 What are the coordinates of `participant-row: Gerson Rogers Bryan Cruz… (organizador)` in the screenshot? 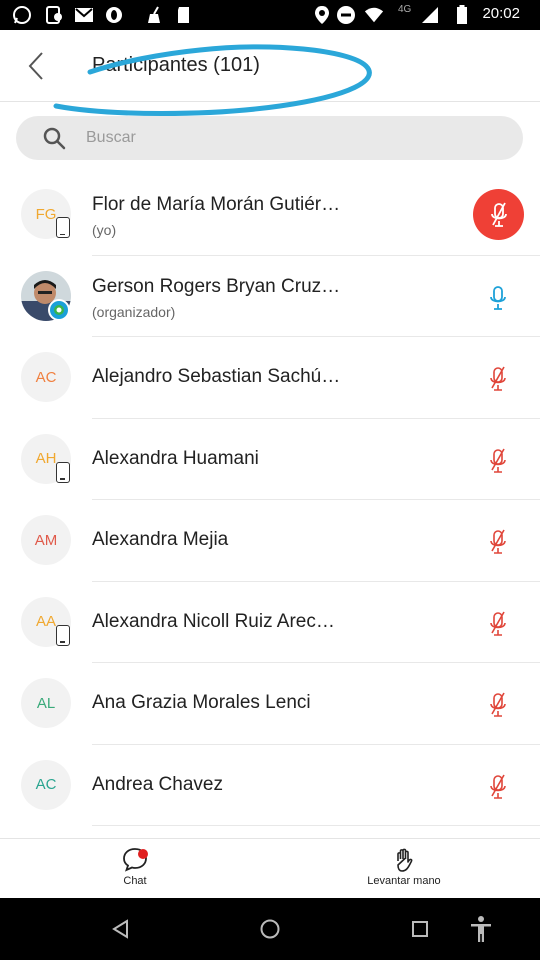 It's located at (270, 296).